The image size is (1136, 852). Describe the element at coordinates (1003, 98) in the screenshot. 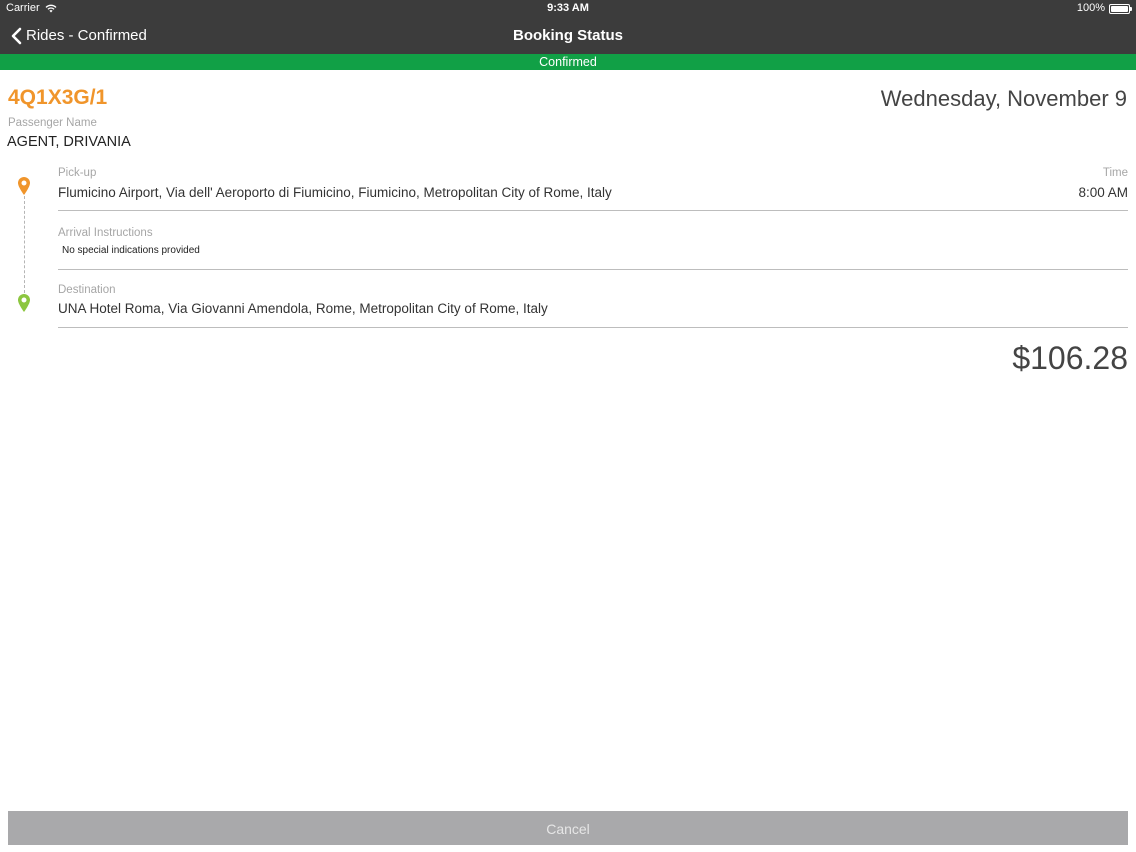

I see `booking-date: Wednesday, November 9` at that location.